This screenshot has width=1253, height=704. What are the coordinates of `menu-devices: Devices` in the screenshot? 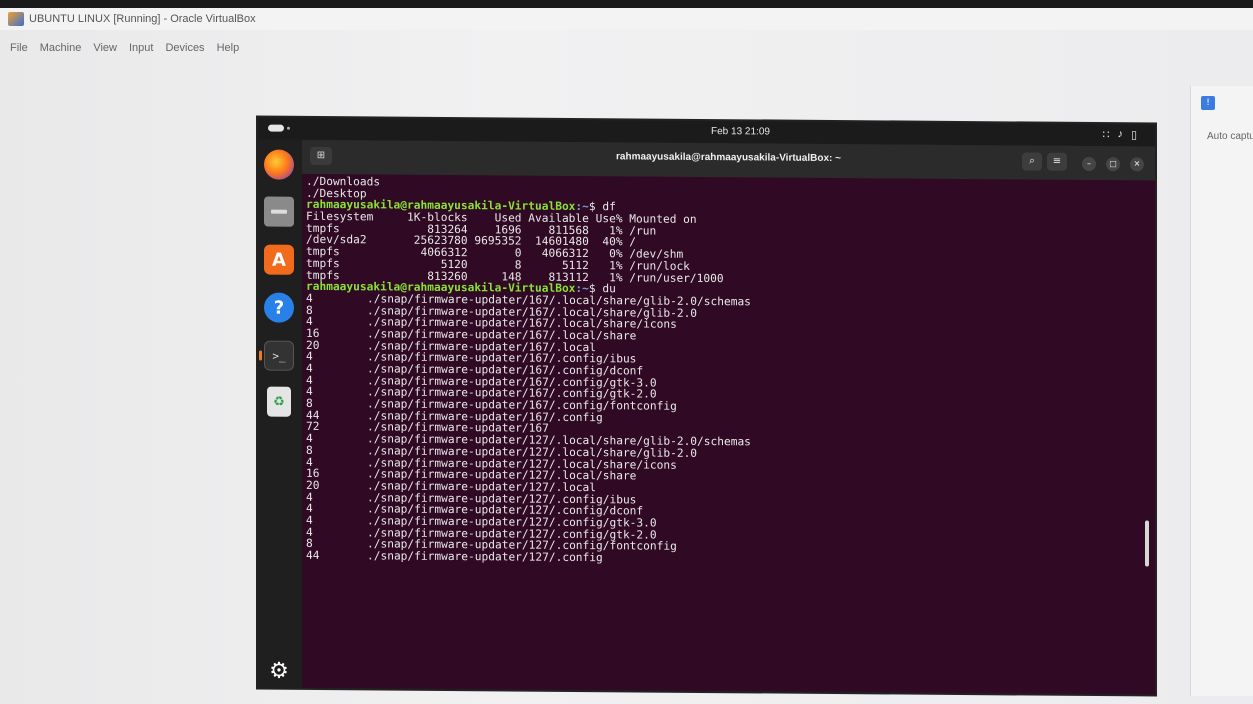 It's located at (184, 51).